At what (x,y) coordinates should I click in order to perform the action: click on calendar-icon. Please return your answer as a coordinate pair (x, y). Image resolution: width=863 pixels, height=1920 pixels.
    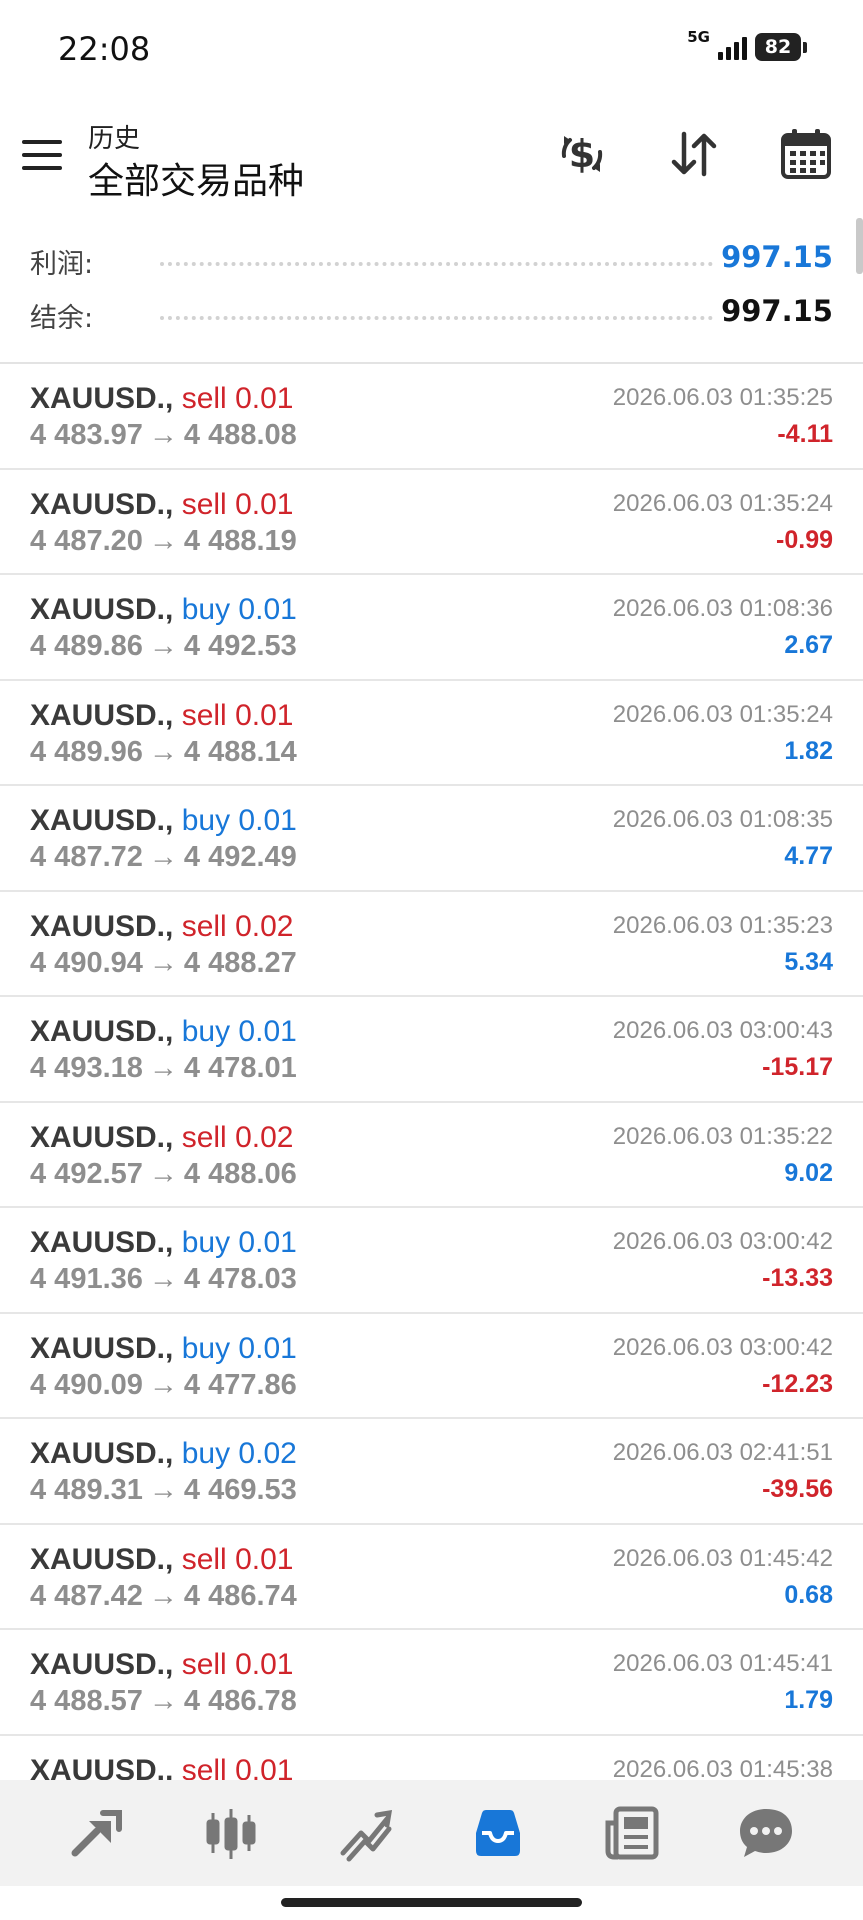
    Looking at the image, I should click on (806, 154).